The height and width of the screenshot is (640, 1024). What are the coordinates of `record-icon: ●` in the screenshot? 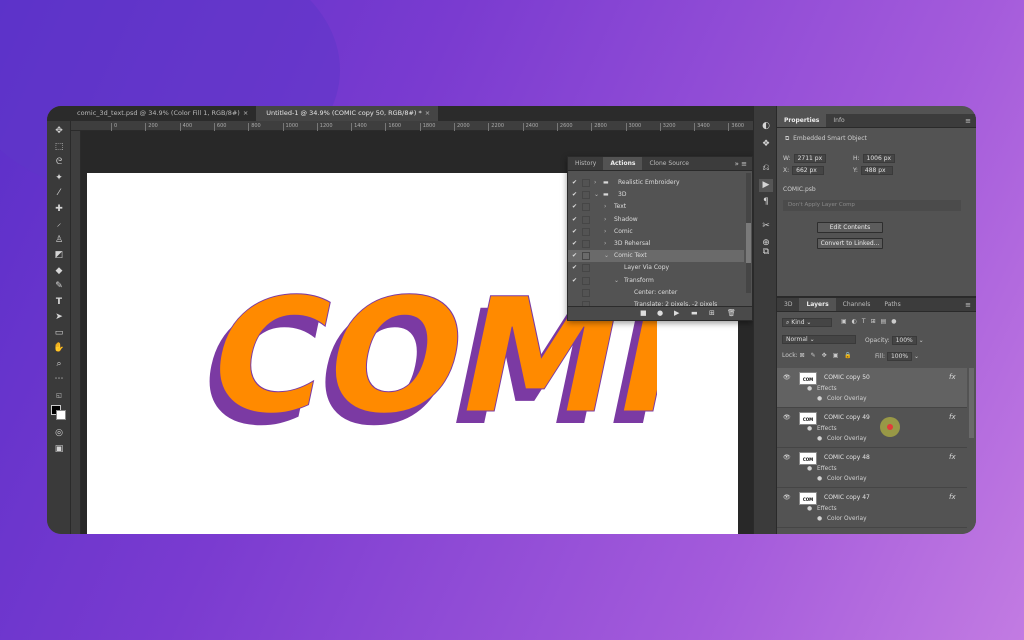 It's located at (660, 313).